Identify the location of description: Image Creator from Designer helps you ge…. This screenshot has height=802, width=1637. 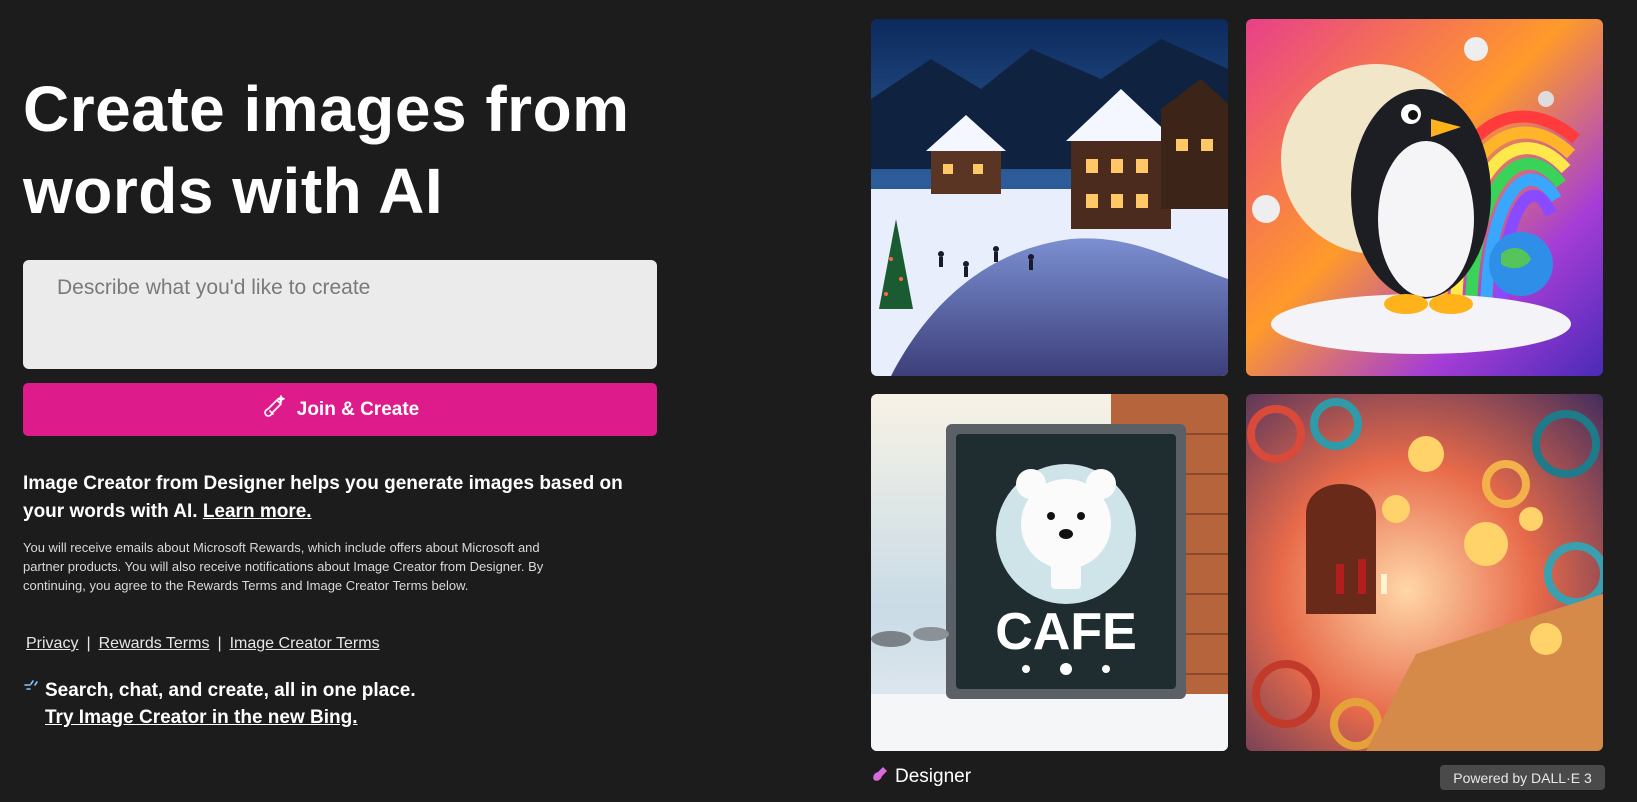
(343, 498).